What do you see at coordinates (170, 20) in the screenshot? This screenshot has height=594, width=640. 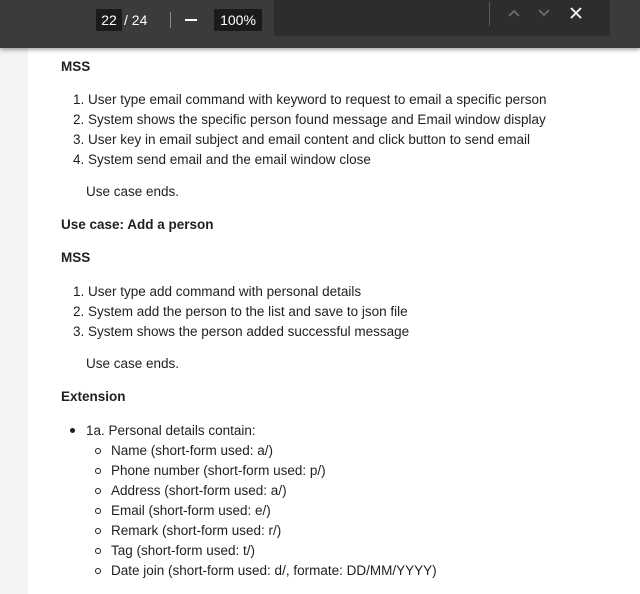 I see `toolbar-divider` at bounding box center [170, 20].